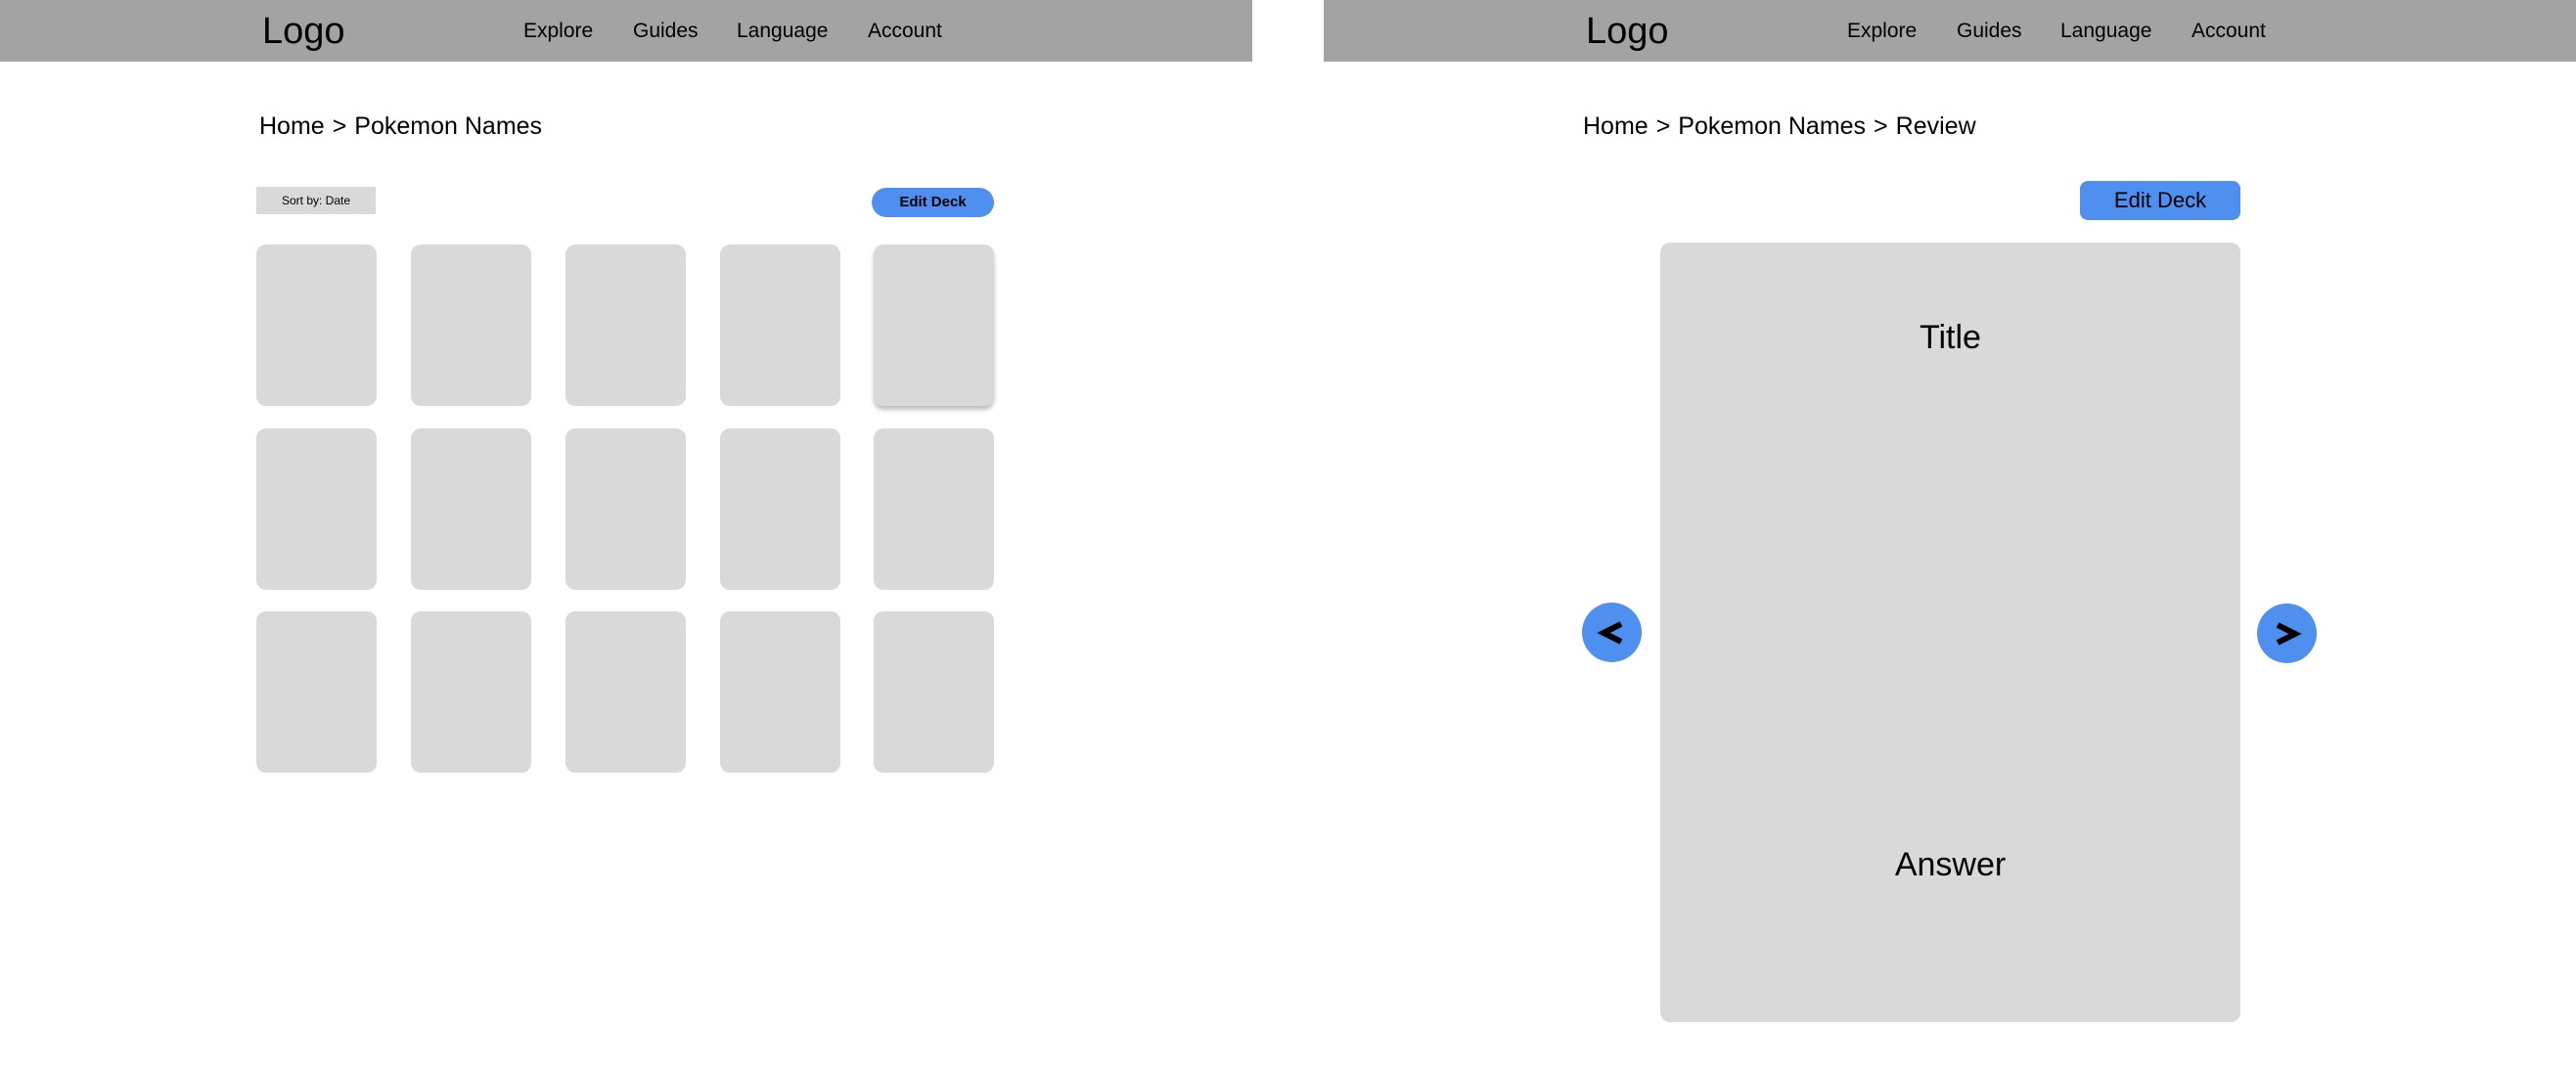 This screenshot has height=1074, width=2576. I want to click on breadcrumb: Home > Pokemon Names, so click(400, 126).